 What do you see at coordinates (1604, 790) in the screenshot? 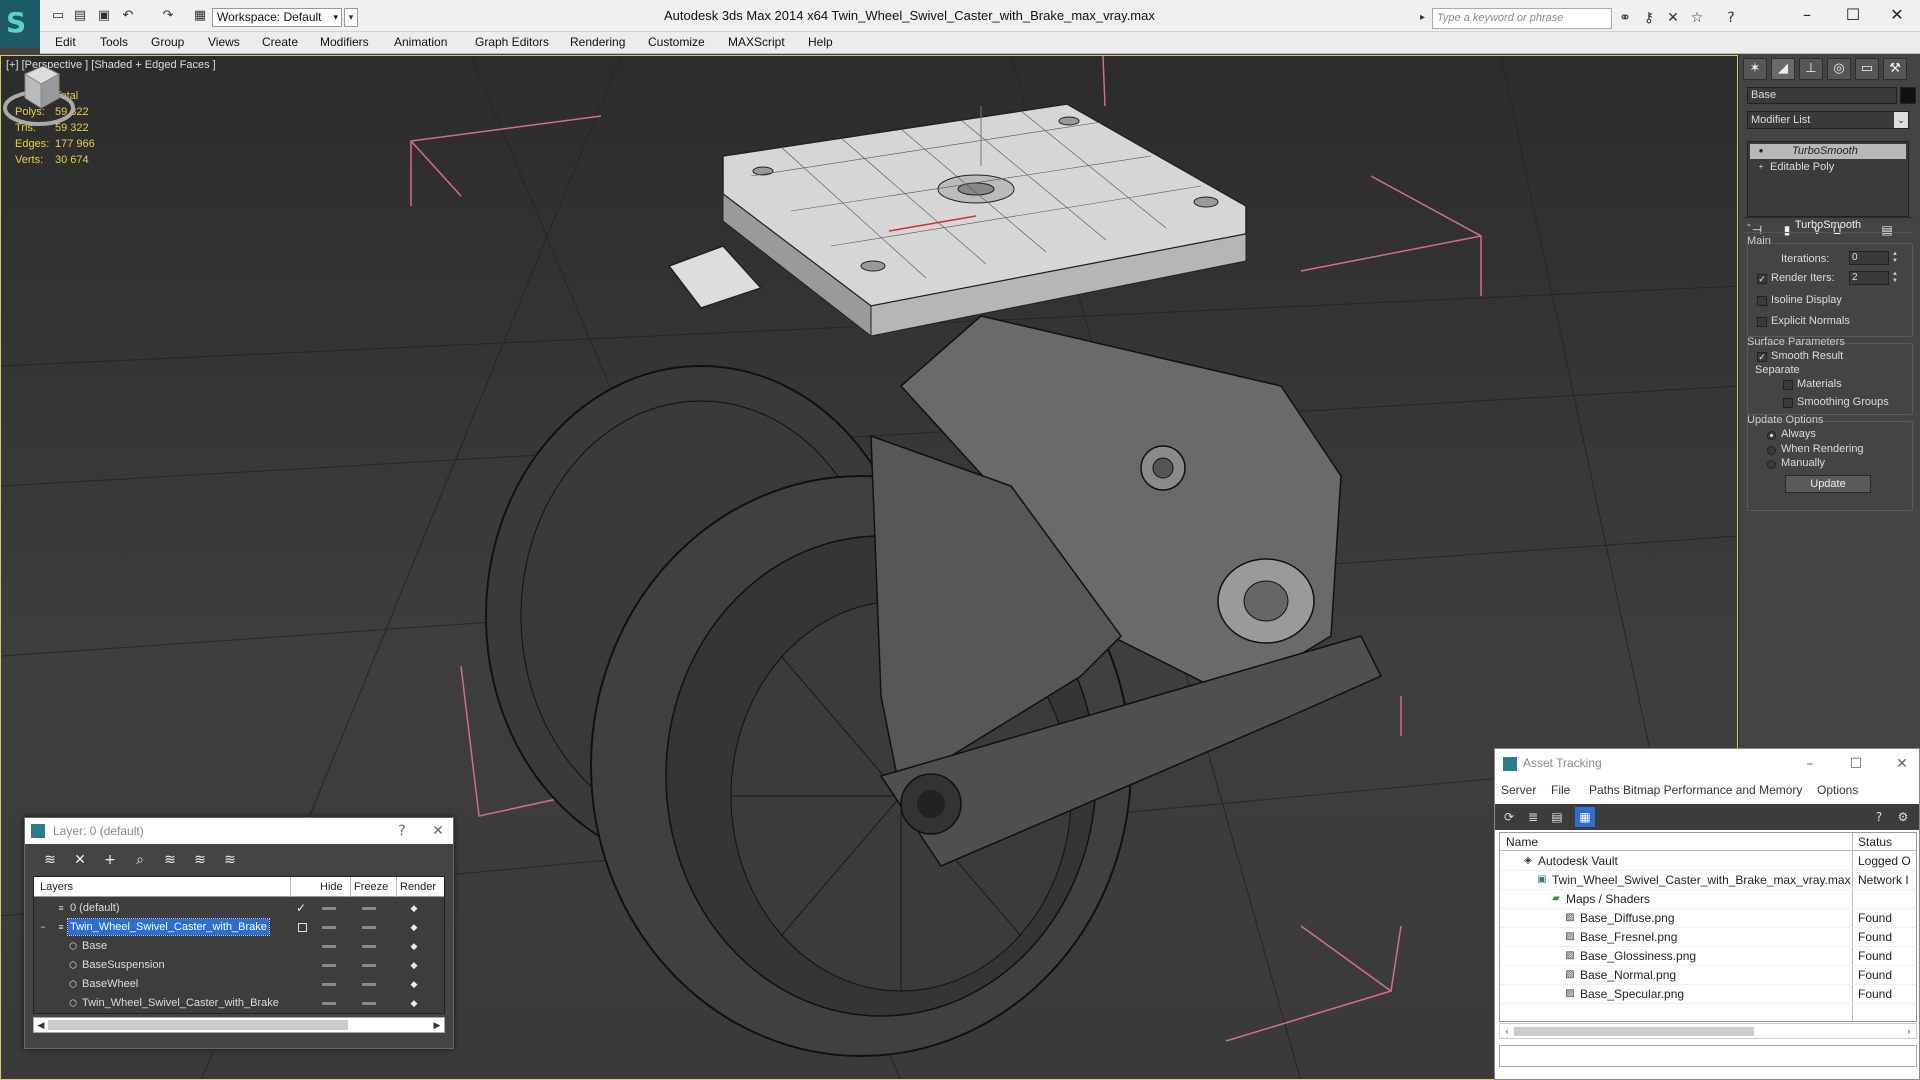
I see `asset-menu-paths: Paths` at bounding box center [1604, 790].